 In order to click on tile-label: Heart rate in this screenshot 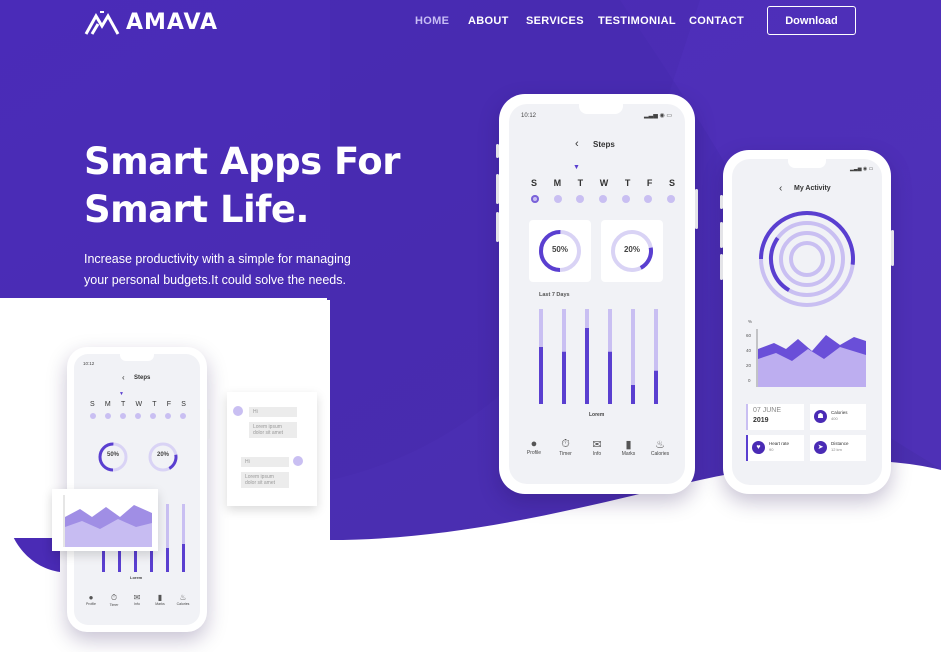, I will do `click(779, 443)`.